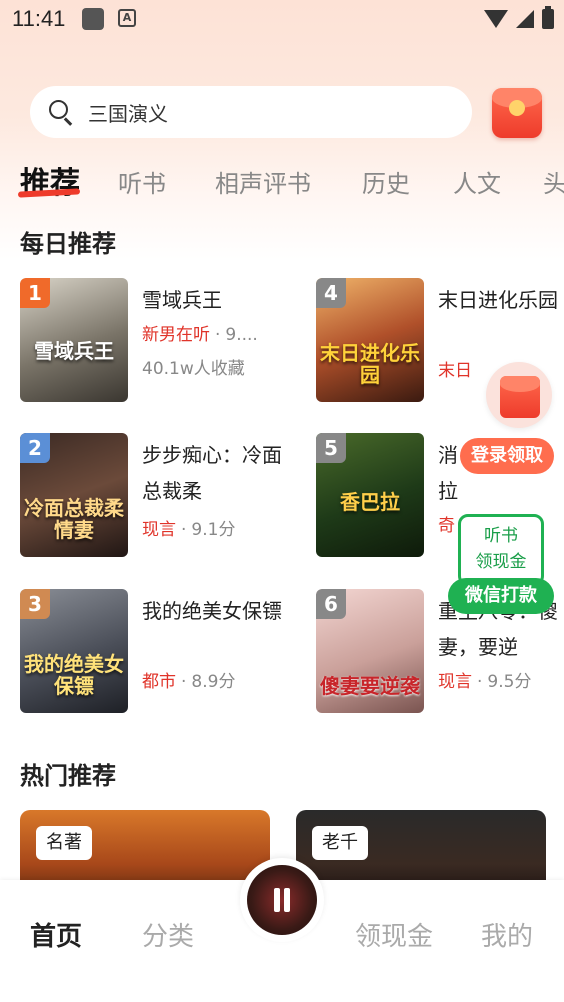  What do you see at coordinates (176, 335) in the screenshot?
I see `book-category: 新男在听` at bounding box center [176, 335].